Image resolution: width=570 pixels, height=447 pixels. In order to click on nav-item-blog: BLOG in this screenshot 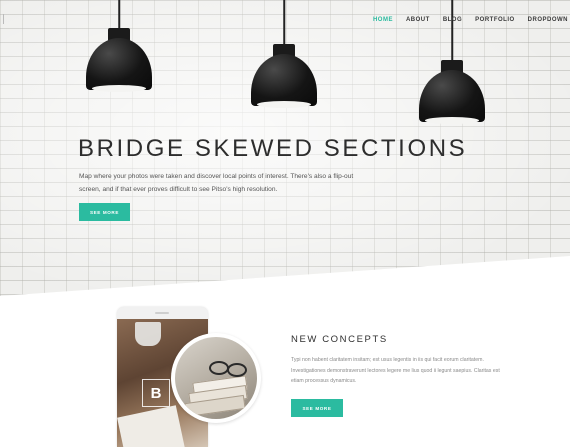, I will do `click(452, 20)`.